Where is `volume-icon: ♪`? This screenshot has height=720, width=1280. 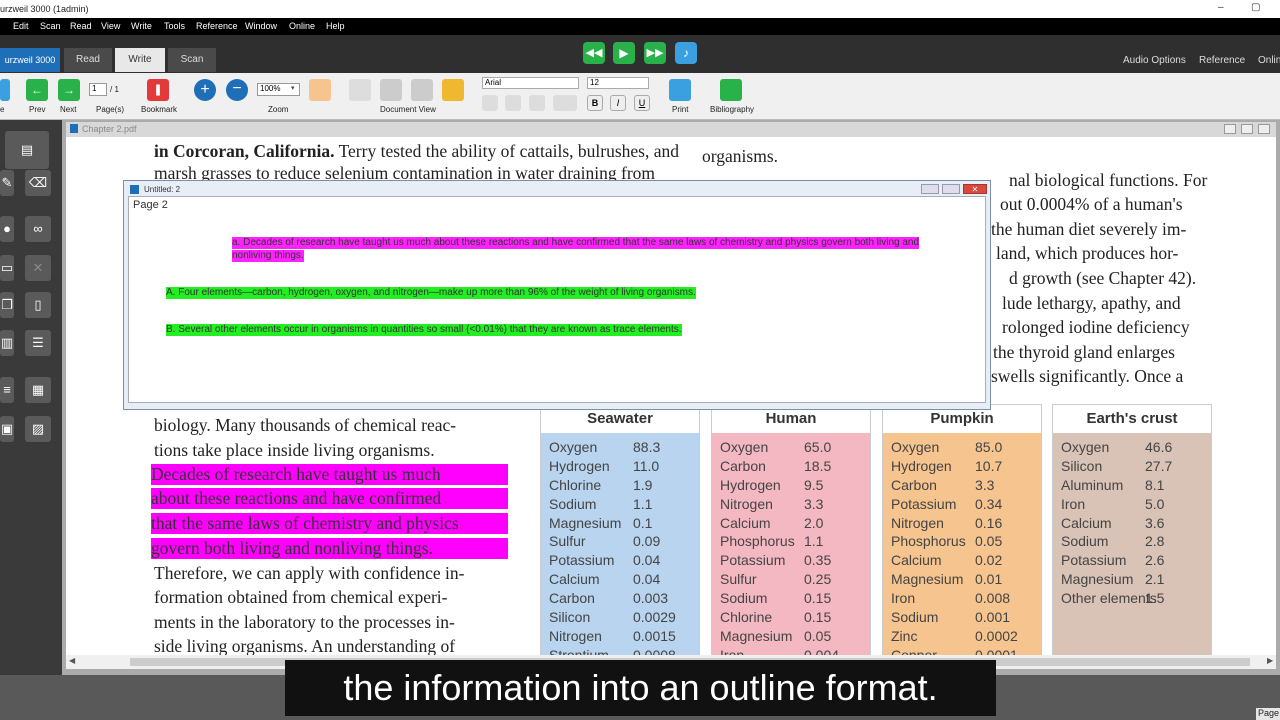 volume-icon: ♪ is located at coordinates (686, 53).